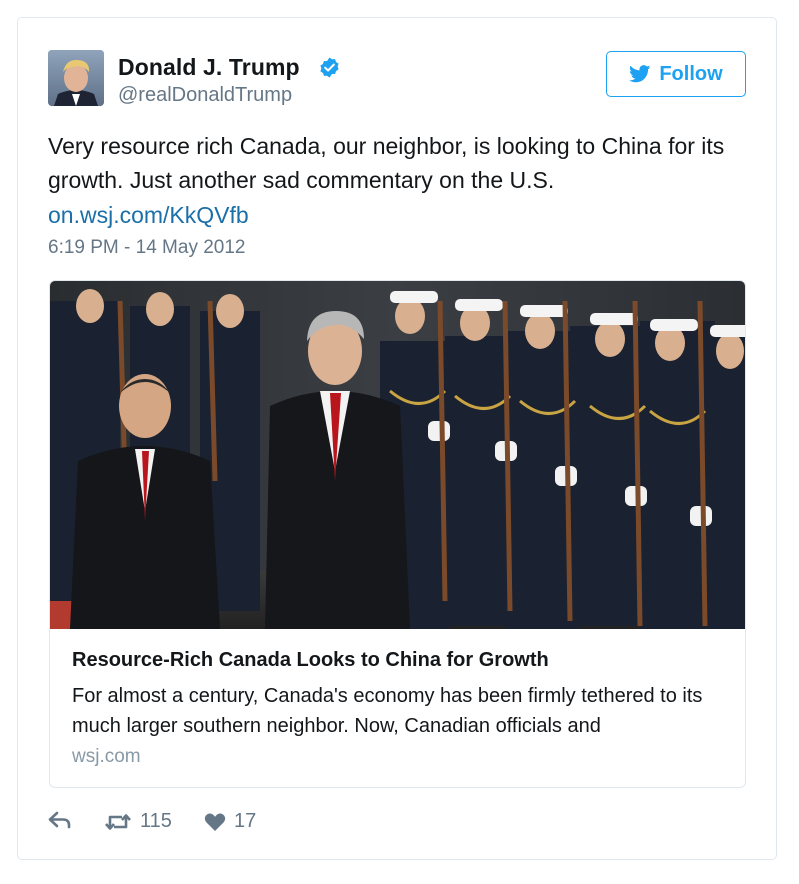 This screenshot has height=884, width=799. What do you see at coordinates (118, 821) in the screenshot?
I see `retweet-icon` at bounding box center [118, 821].